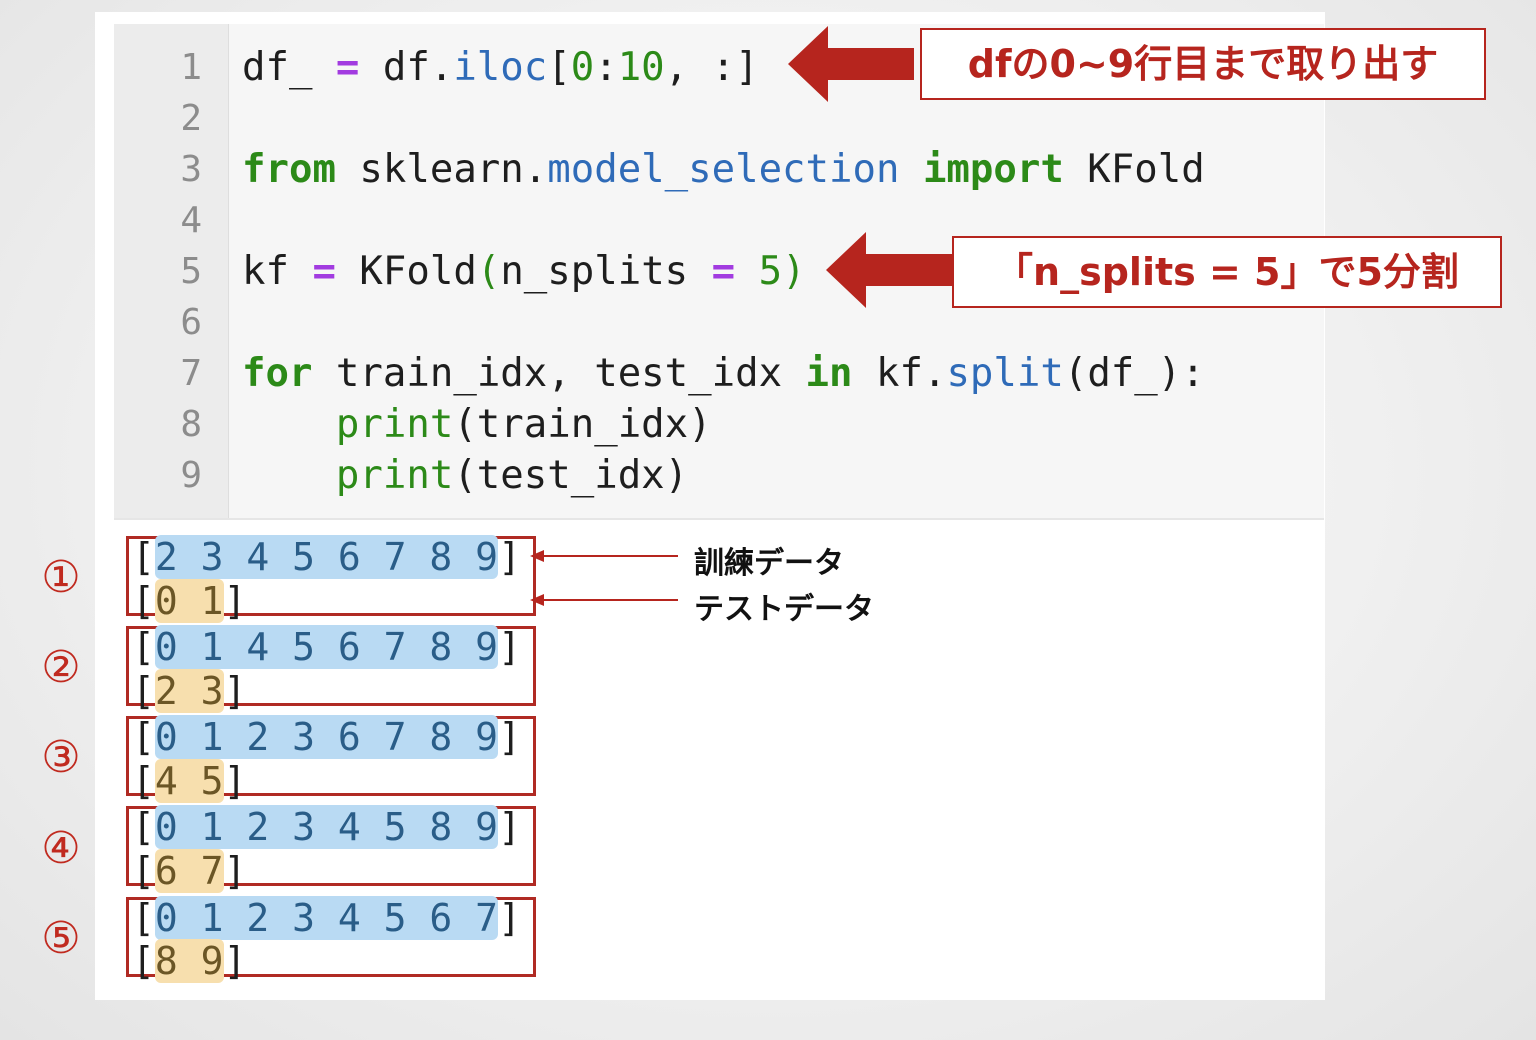 Image resolution: width=1536 pixels, height=1040 pixels. I want to click on line-number: 1, so click(191, 67).